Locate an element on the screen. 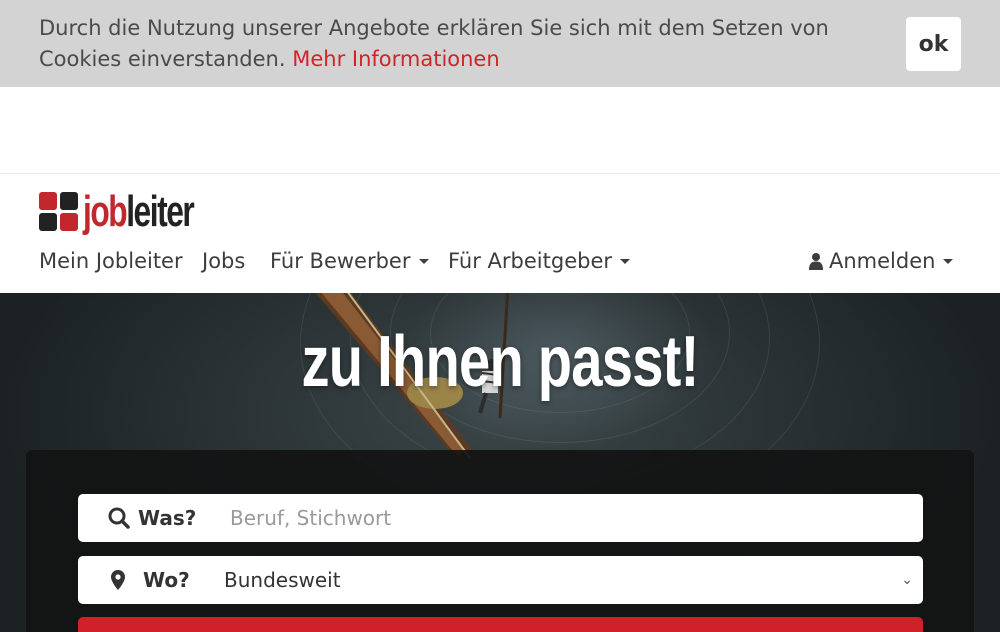 This screenshot has width=1000, height=632. hero-title: zu Ihnen passt! is located at coordinates (500, 362).